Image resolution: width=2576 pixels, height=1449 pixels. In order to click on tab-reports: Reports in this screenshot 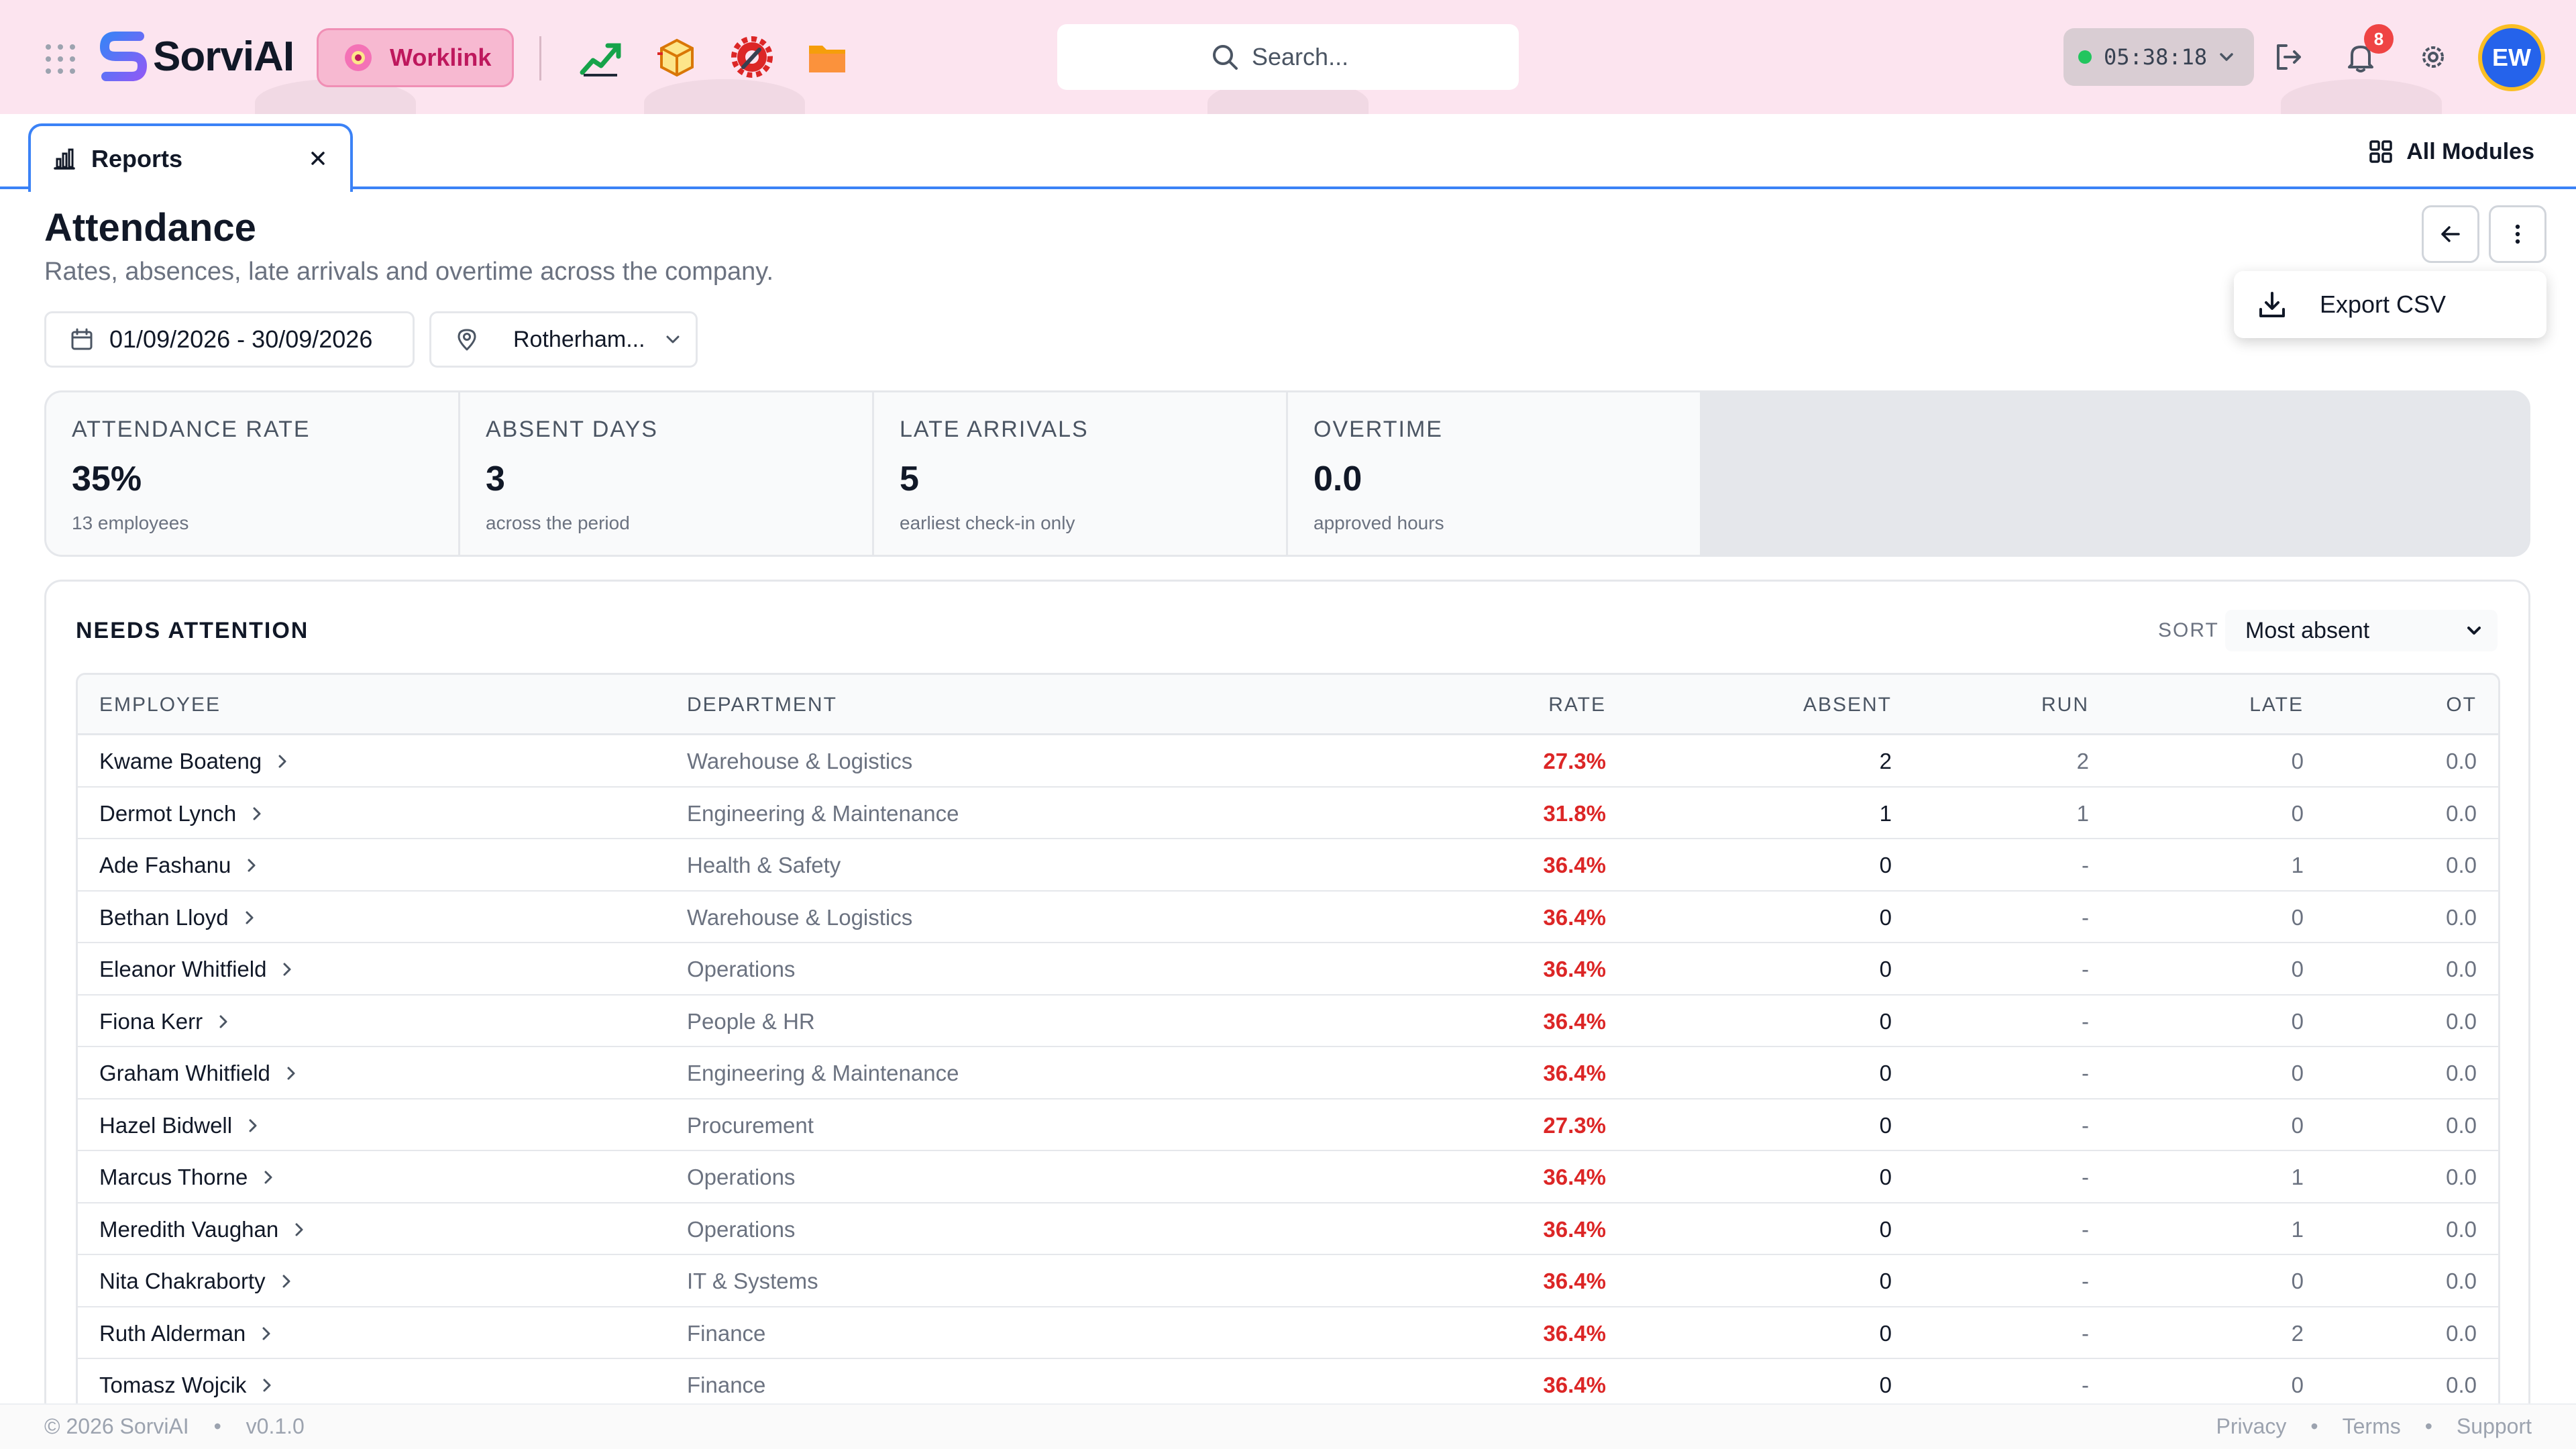, I will do `click(190, 157)`.